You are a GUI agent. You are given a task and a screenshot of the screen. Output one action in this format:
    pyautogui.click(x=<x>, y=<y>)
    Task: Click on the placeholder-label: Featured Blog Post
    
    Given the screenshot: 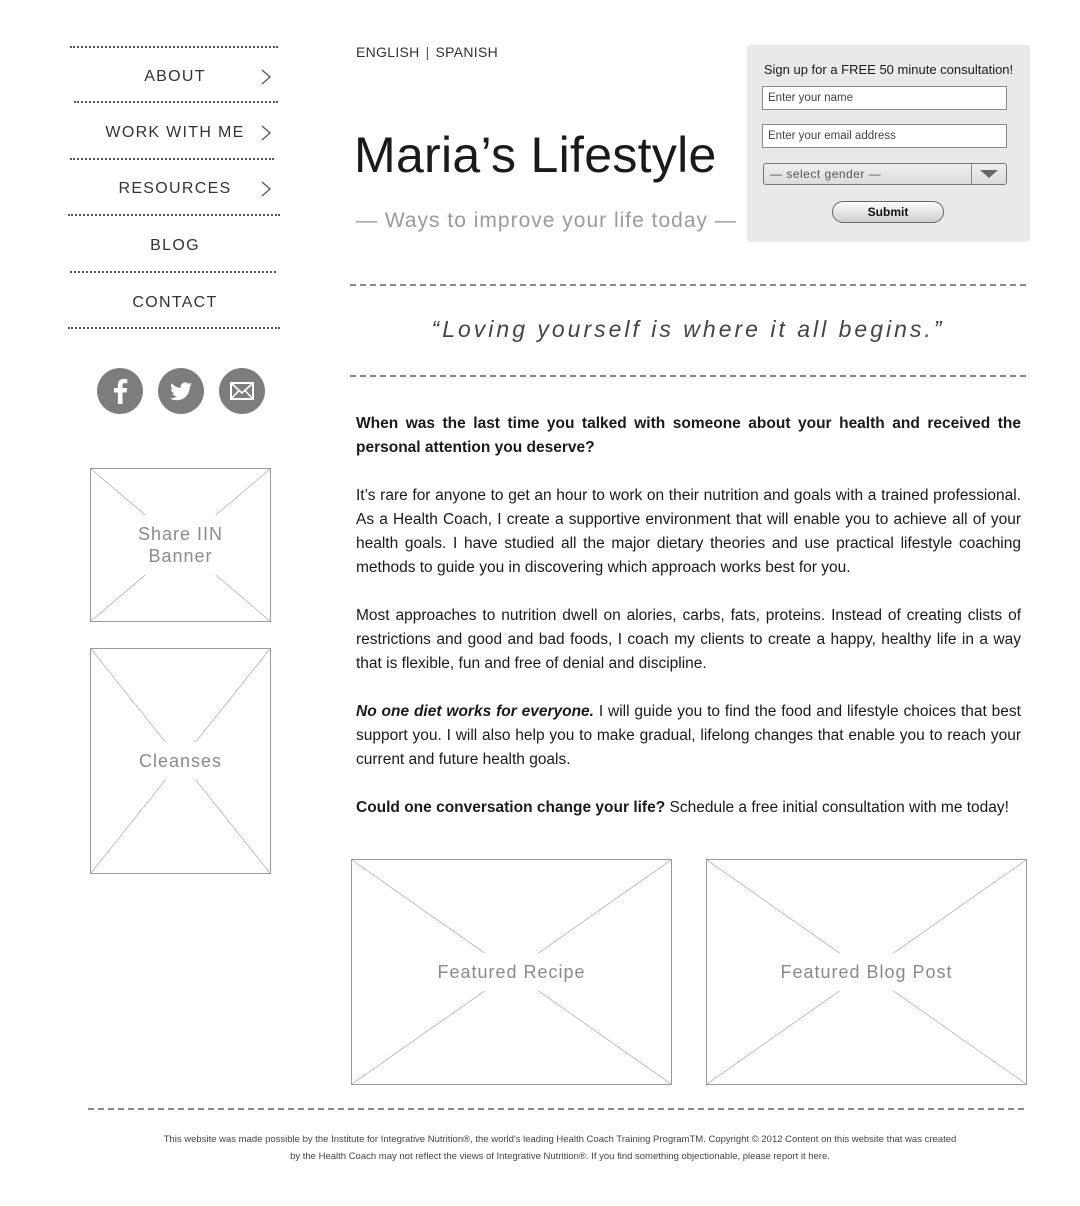 What is the action you would take?
    pyautogui.click(x=866, y=972)
    